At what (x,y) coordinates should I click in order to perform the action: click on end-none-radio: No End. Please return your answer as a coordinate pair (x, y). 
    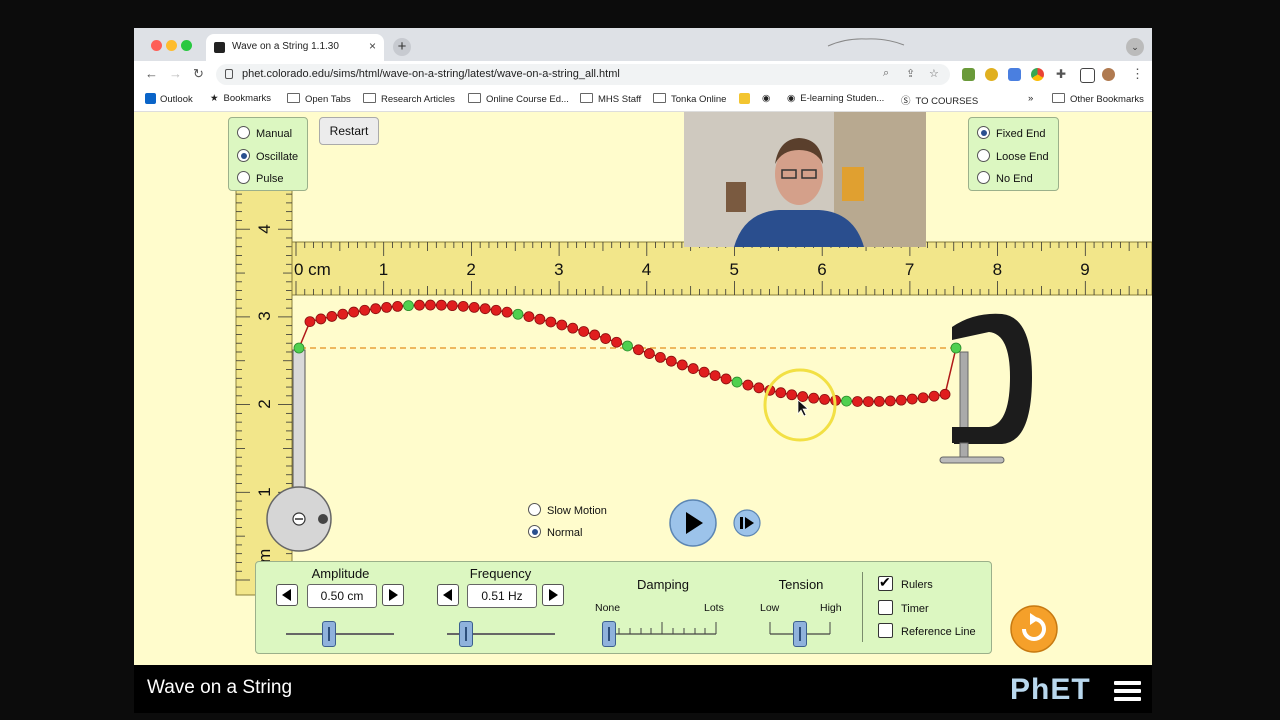
    Looking at the image, I should click on (1005, 178).